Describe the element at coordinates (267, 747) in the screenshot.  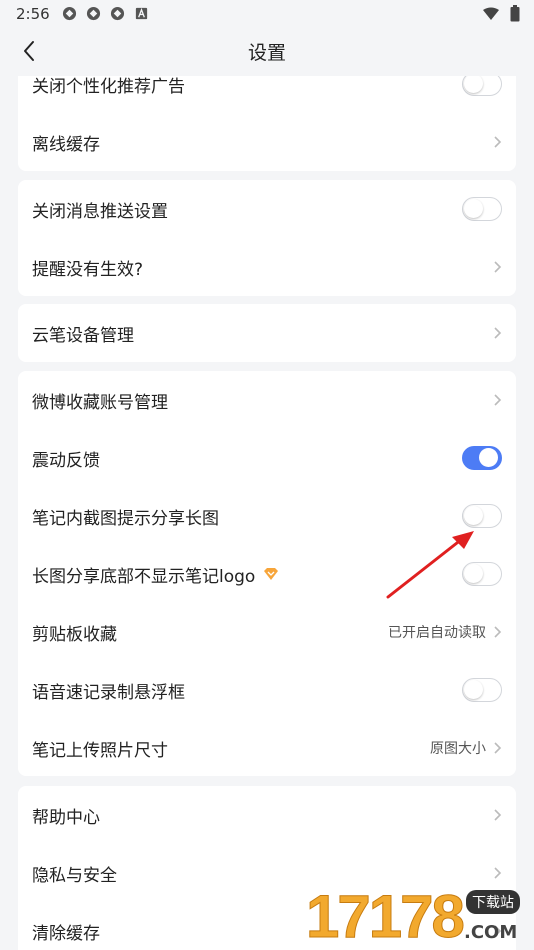
I see `setting-row-photo-size: 笔记上传照片尺寸 原图大小` at that location.